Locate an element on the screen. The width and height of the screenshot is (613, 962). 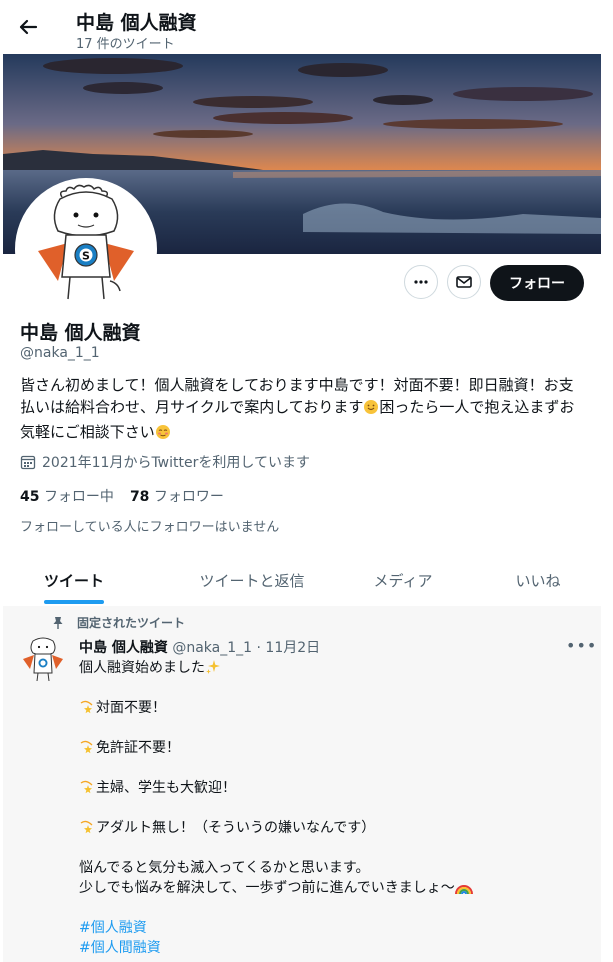
blush-icon is located at coordinates (163, 435).